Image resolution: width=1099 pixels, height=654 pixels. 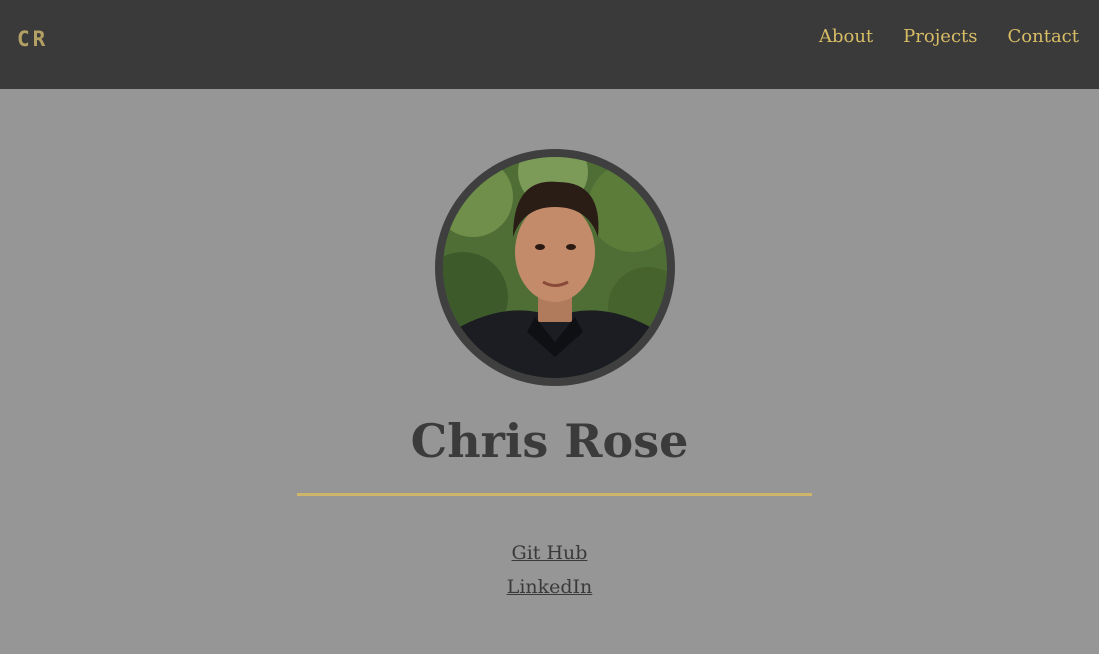 I want to click on name-divider, so click(x=554, y=494).